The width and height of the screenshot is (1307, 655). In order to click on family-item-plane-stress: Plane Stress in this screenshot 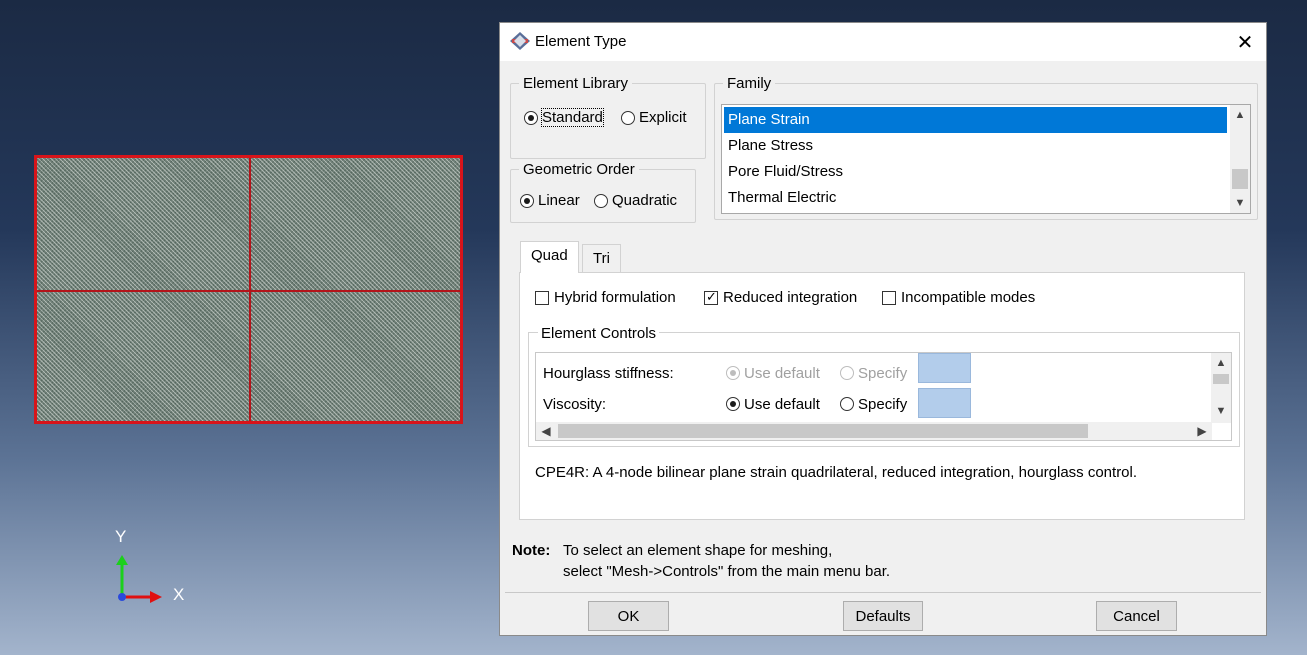, I will do `click(975, 146)`.